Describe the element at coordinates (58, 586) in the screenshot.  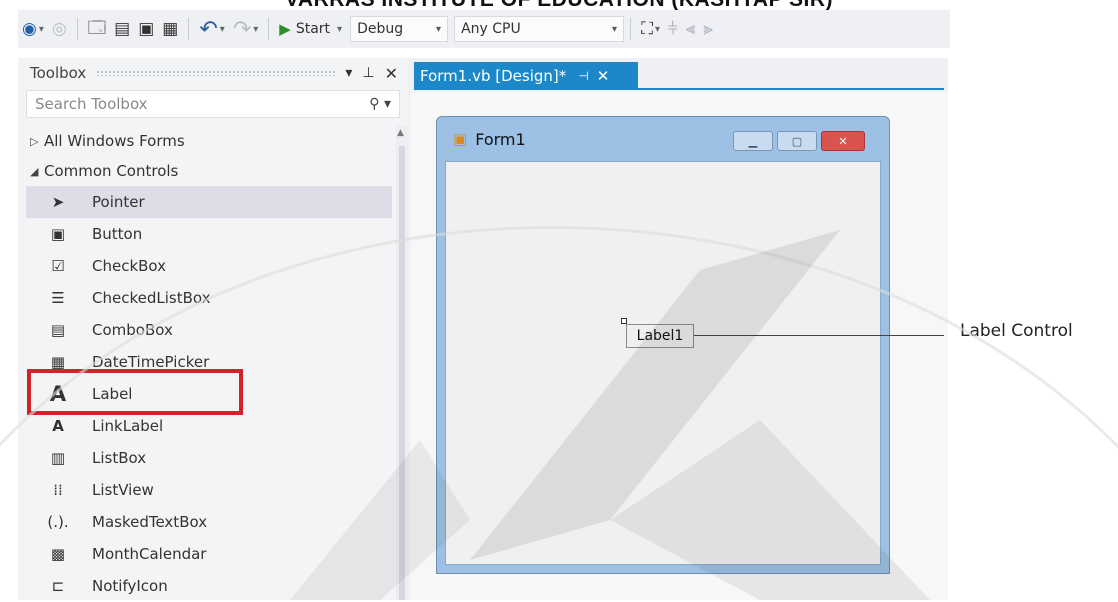
I see `notify-icon: ⊏` at that location.